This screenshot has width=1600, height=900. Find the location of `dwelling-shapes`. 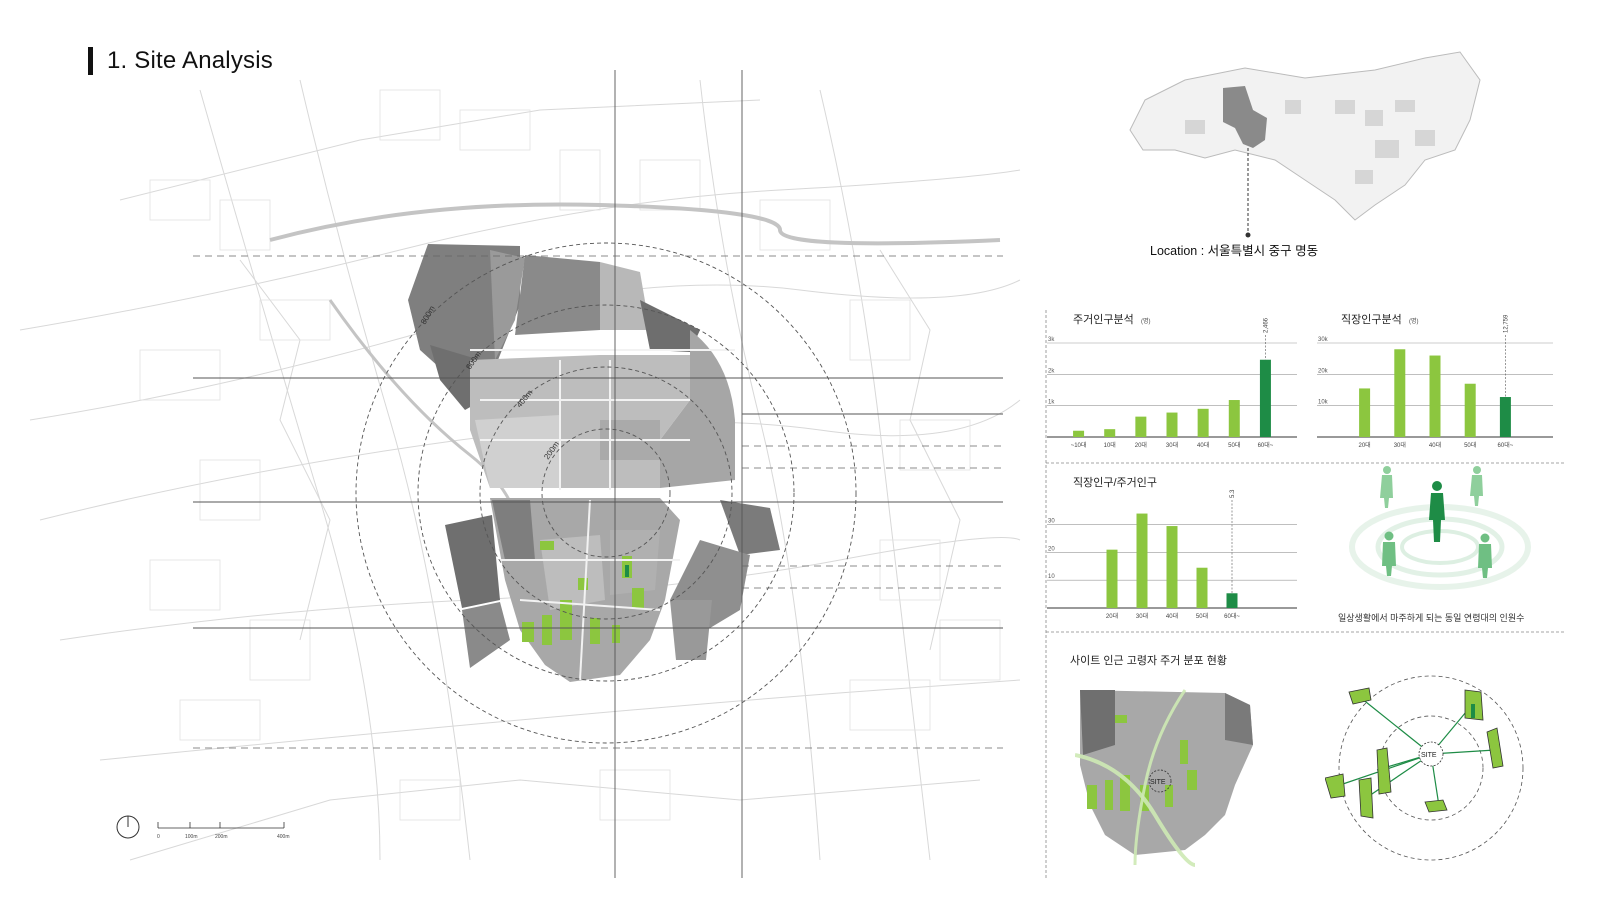

dwelling-shapes is located at coordinates (1414, 753).